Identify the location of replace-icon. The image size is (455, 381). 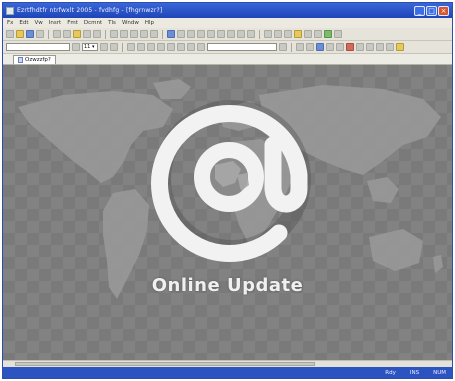
(288, 34).